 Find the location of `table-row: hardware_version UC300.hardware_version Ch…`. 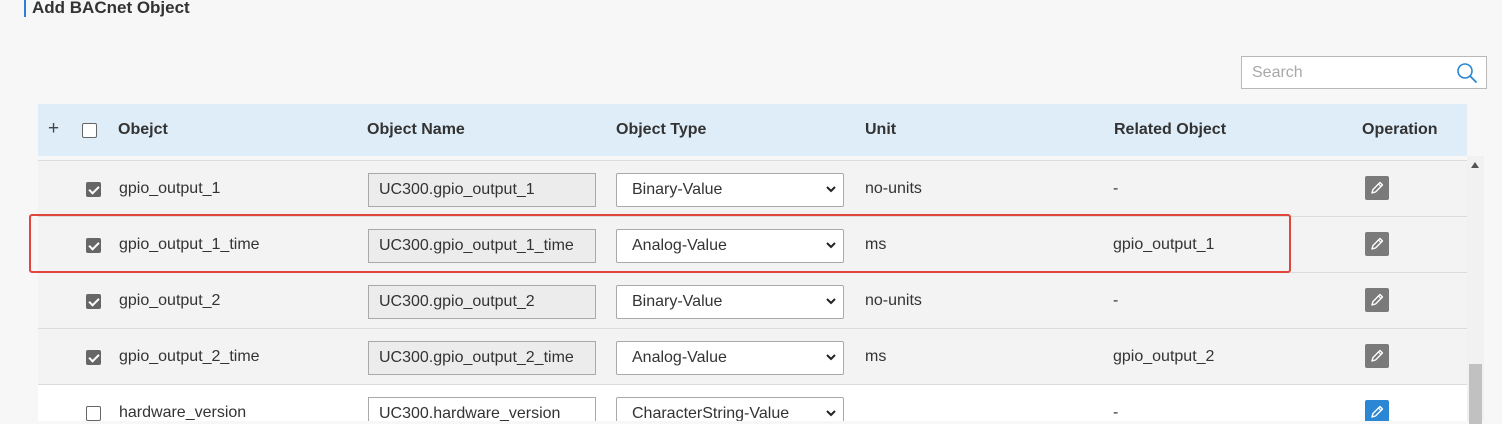

table-row: hardware_version UC300.hardware_version Ch… is located at coordinates (752, 402).